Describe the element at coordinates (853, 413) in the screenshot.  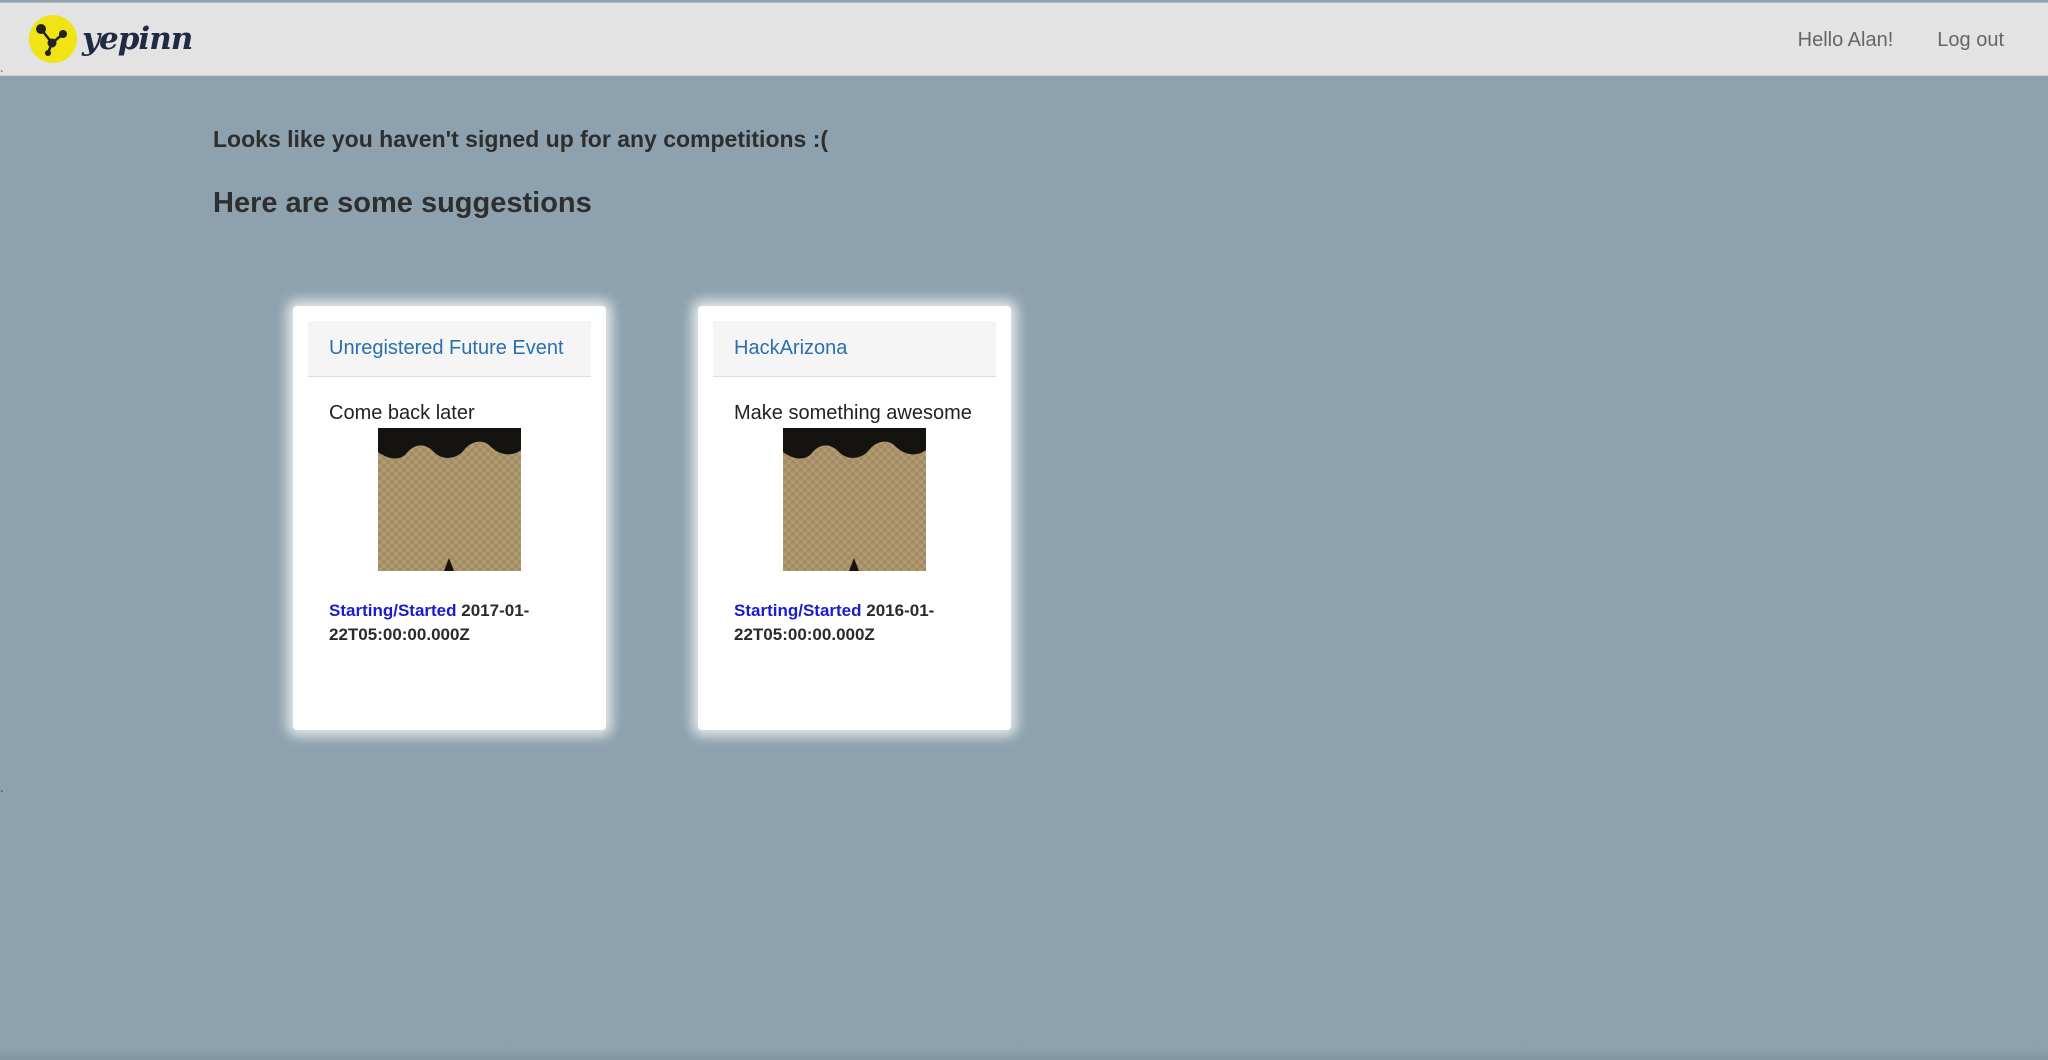
I see `competition-description: Make something awesome` at that location.